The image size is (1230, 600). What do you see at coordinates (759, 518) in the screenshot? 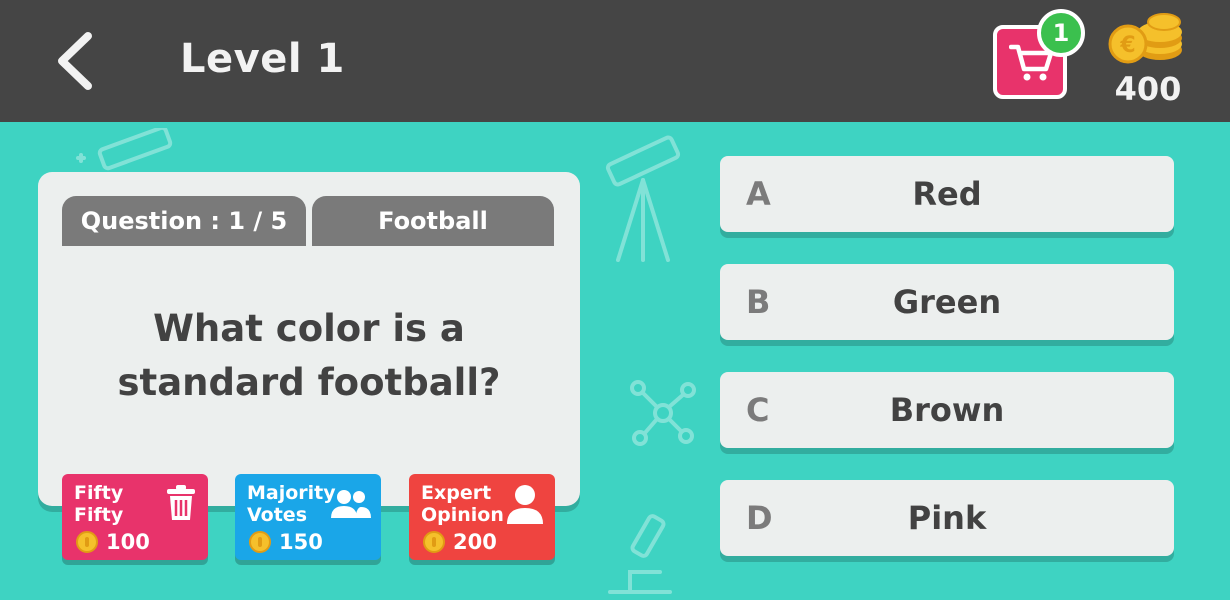
I see `answer-letter: D` at bounding box center [759, 518].